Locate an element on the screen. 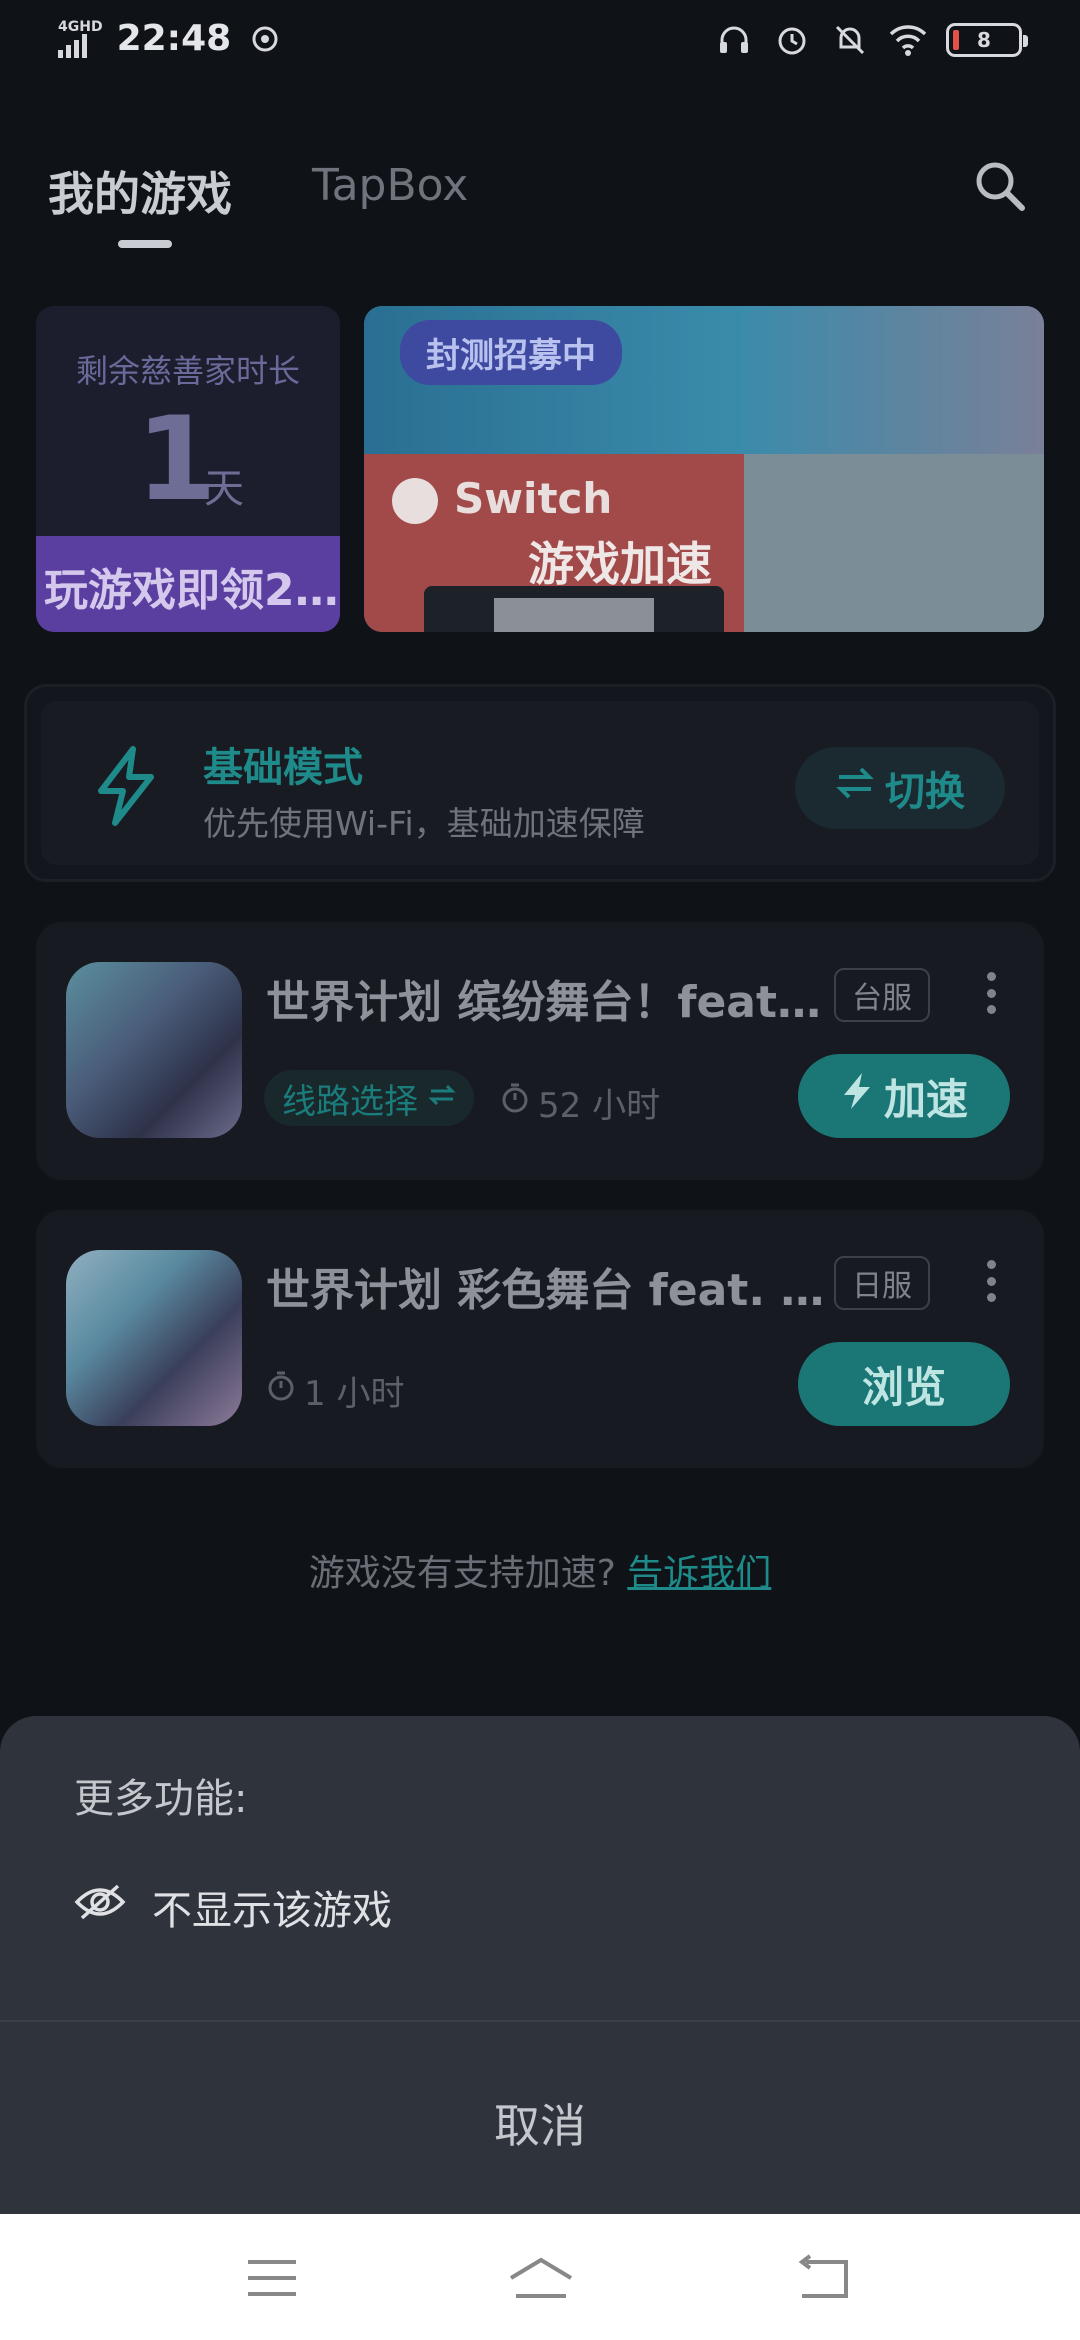  system-nav-bar is located at coordinates (540, 2277).